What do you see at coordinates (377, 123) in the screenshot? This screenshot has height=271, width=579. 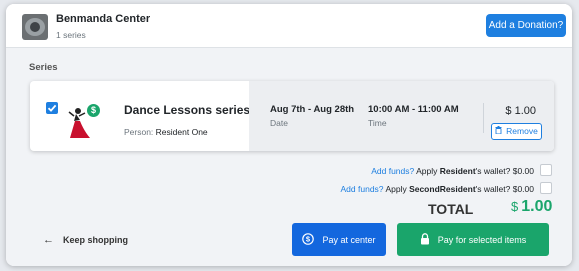 I see `time-label: Time` at bounding box center [377, 123].